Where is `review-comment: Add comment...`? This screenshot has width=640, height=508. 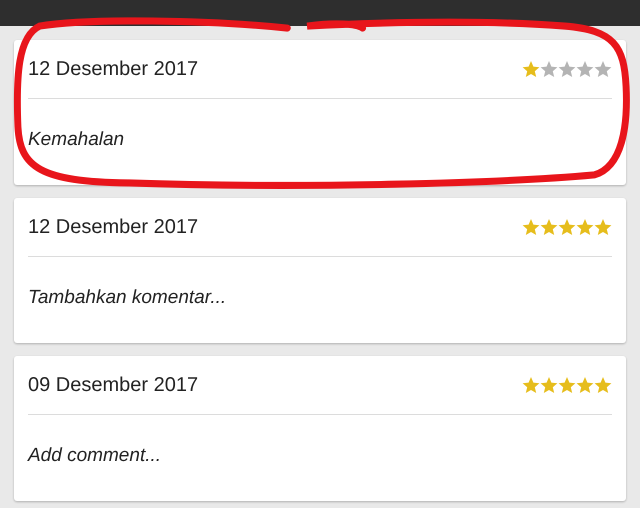 review-comment: Add comment... is located at coordinates (320, 441).